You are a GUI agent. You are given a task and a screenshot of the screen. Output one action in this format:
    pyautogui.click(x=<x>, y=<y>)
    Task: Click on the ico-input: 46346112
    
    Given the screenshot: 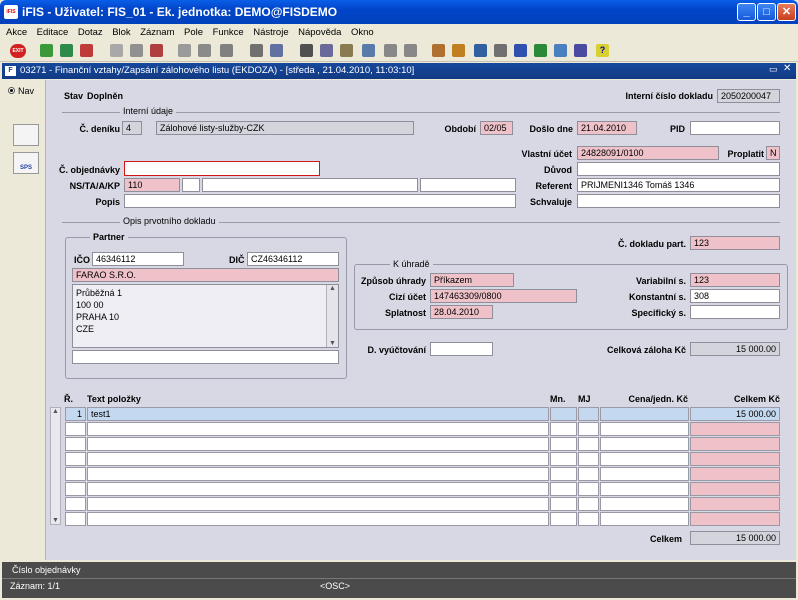 What is the action you would take?
    pyautogui.click(x=138, y=259)
    